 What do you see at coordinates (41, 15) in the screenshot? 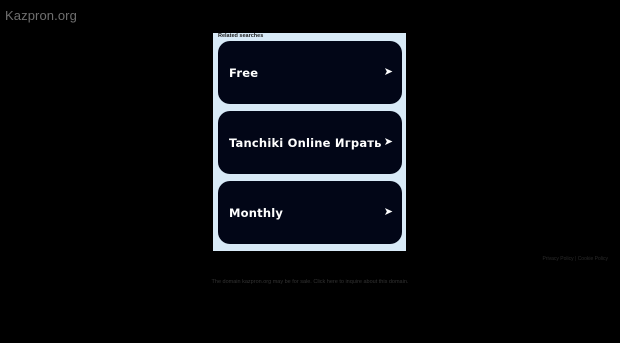
I see `site-title: Kazpron.org` at bounding box center [41, 15].